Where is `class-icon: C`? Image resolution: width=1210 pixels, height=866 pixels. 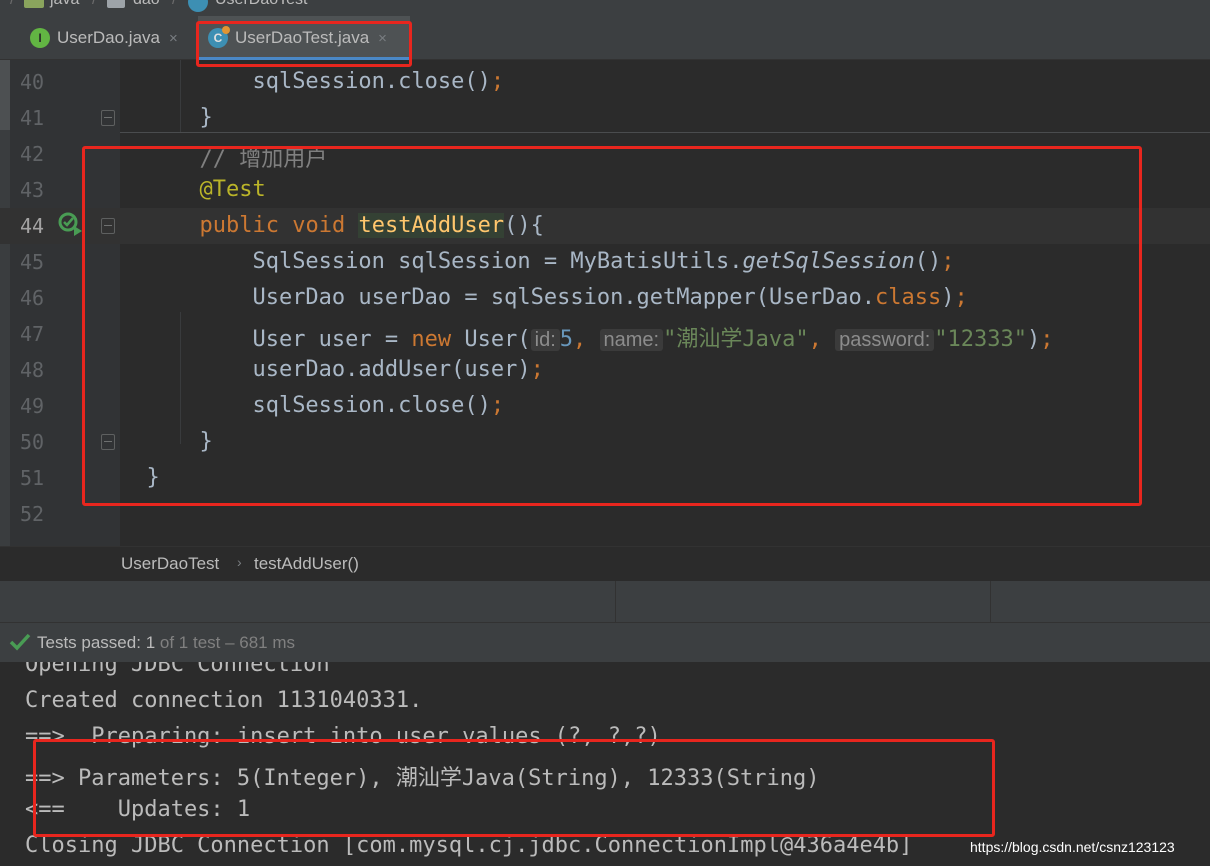
class-icon: C is located at coordinates (219, 37).